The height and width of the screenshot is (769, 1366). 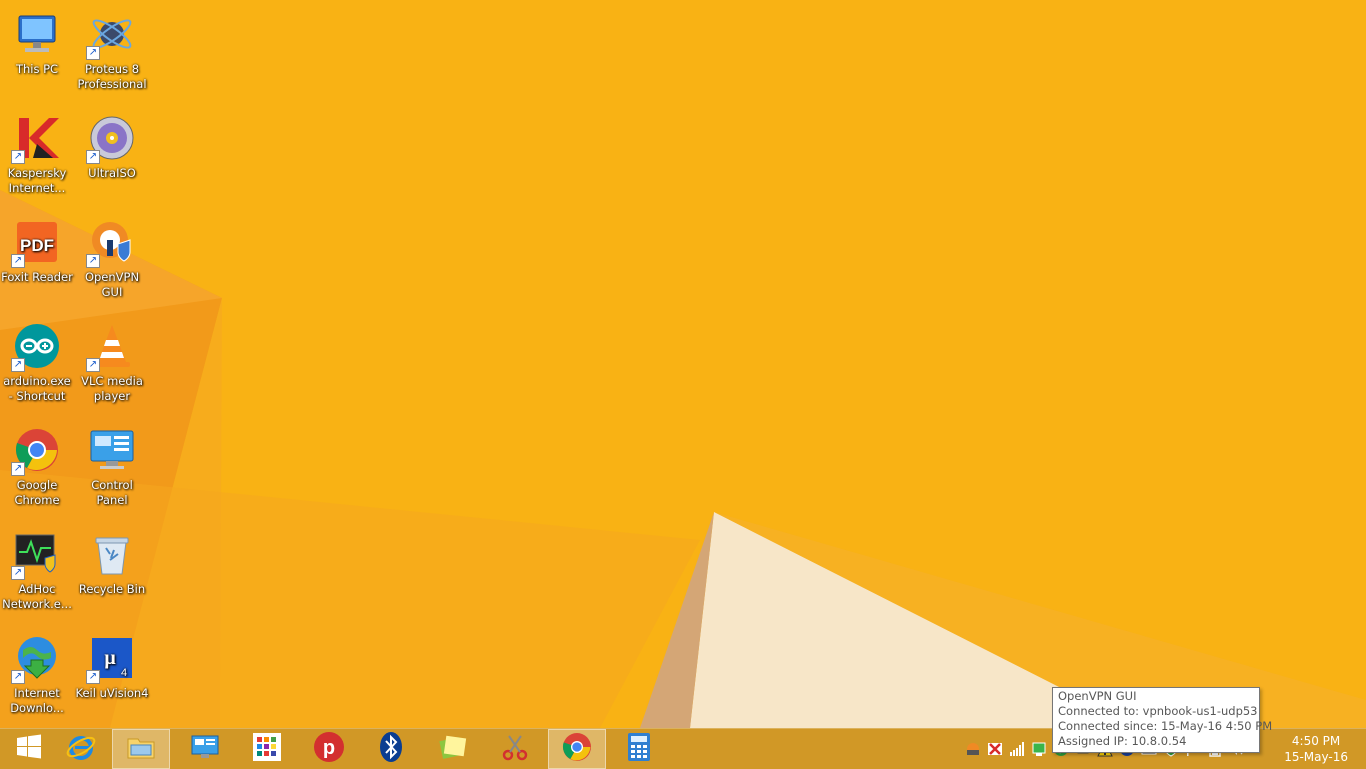 I want to click on desktop-icon-proteus: ↗ Proteus 8 Professional, so click(x=112, y=56).